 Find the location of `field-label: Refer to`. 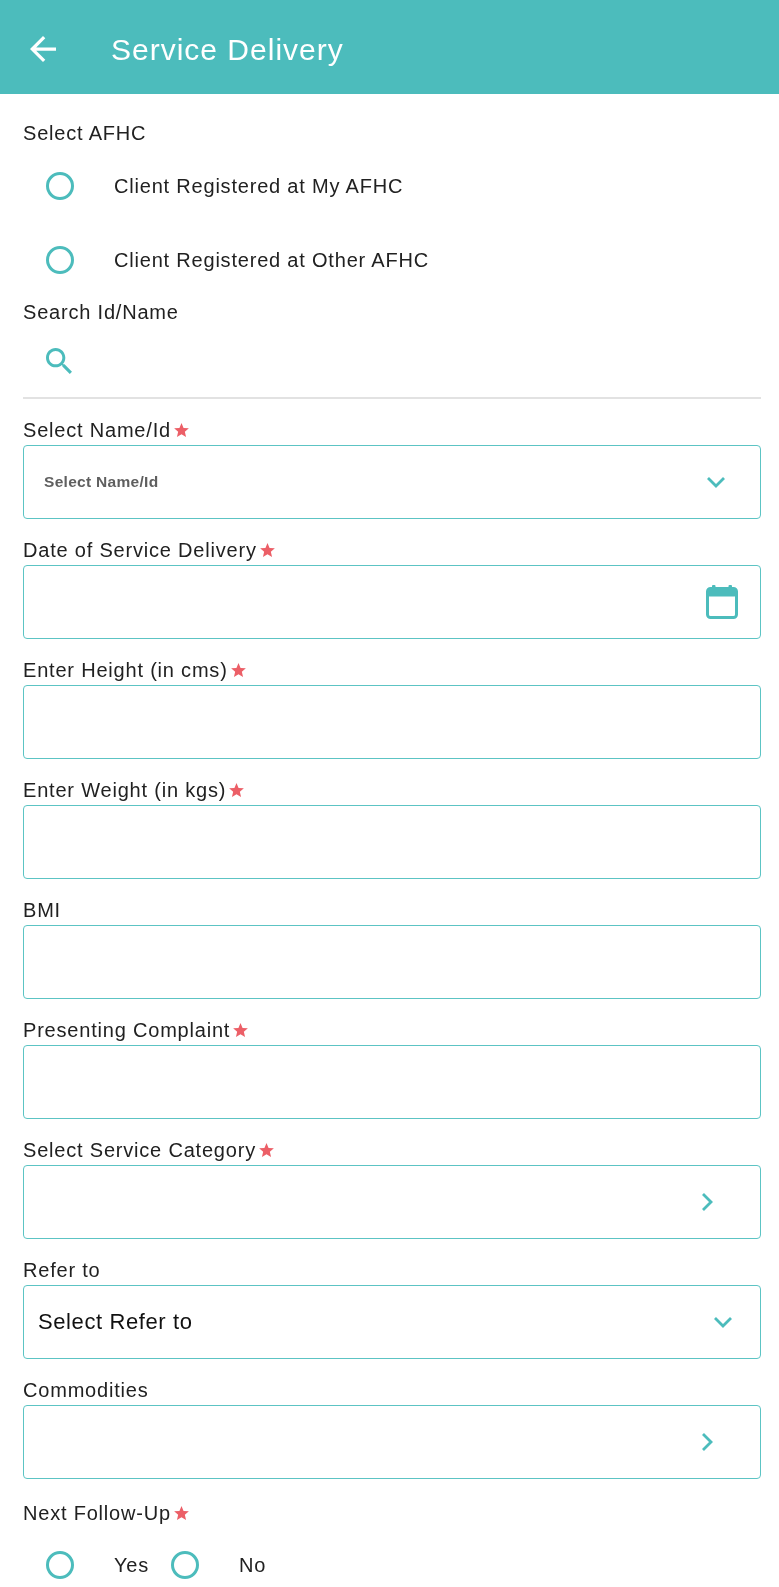

field-label: Refer to is located at coordinates (62, 1270).